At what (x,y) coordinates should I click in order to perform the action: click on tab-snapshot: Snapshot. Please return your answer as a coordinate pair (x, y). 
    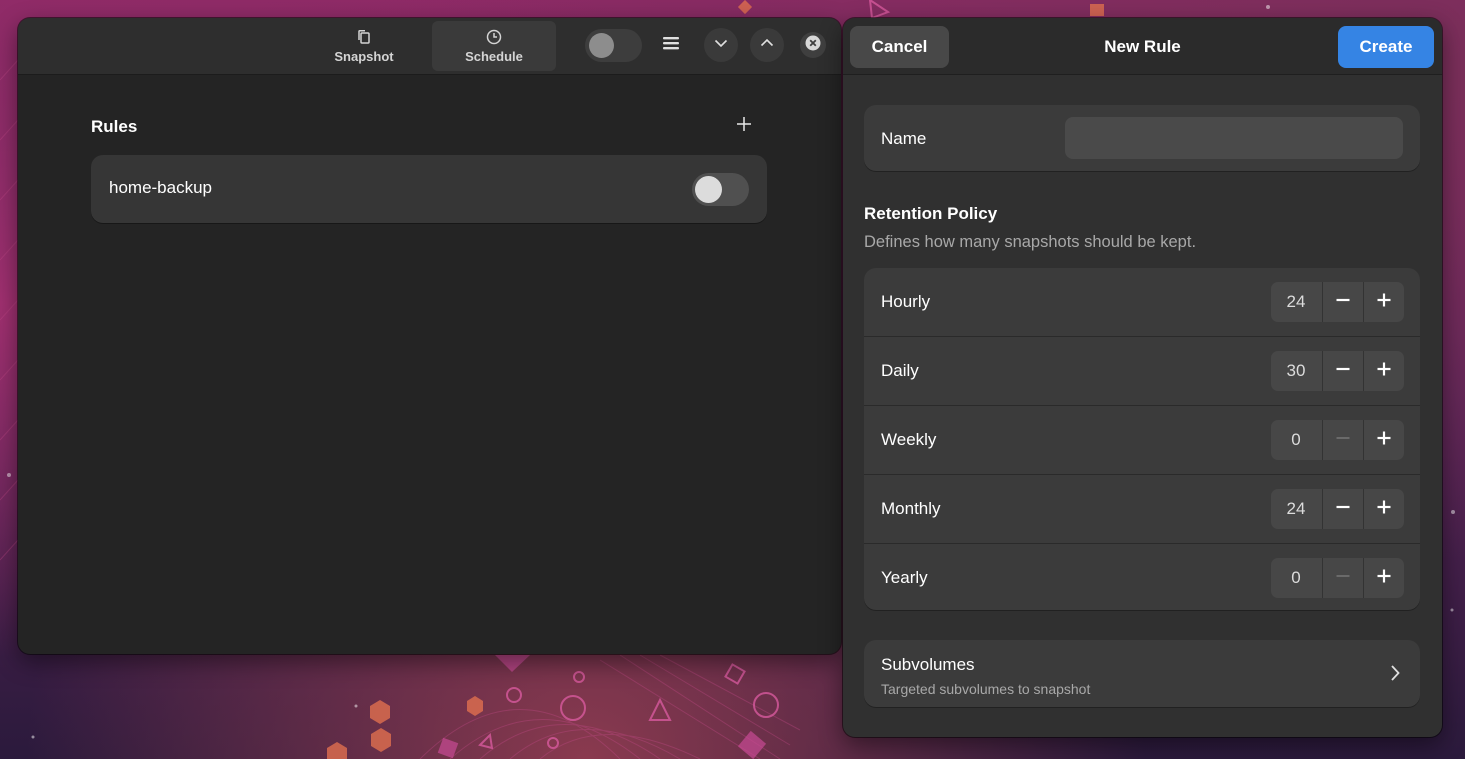
    Looking at the image, I should click on (364, 46).